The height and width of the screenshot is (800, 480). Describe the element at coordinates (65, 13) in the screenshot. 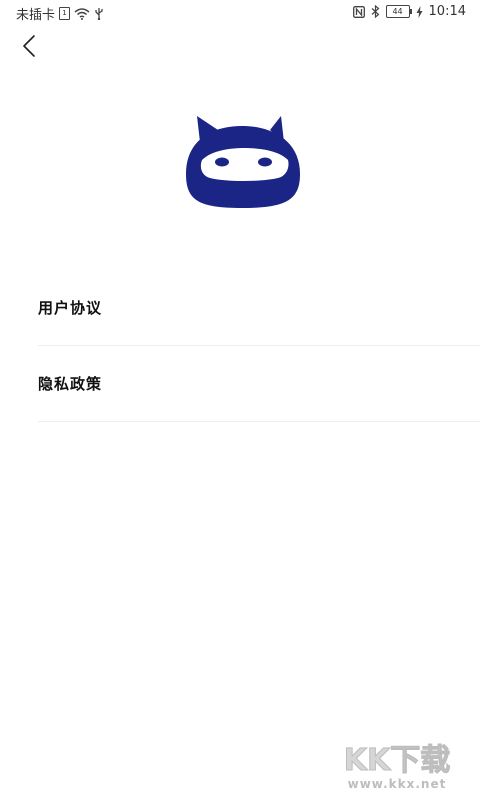

I see `sim-icon: 1` at that location.